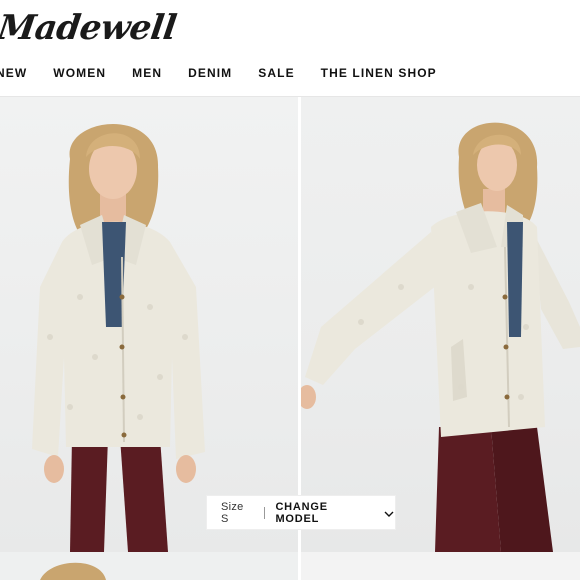 The height and width of the screenshot is (580, 580). Describe the element at coordinates (147, 74) in the screenshot. I see `nav-item-men: MEN` at that location.